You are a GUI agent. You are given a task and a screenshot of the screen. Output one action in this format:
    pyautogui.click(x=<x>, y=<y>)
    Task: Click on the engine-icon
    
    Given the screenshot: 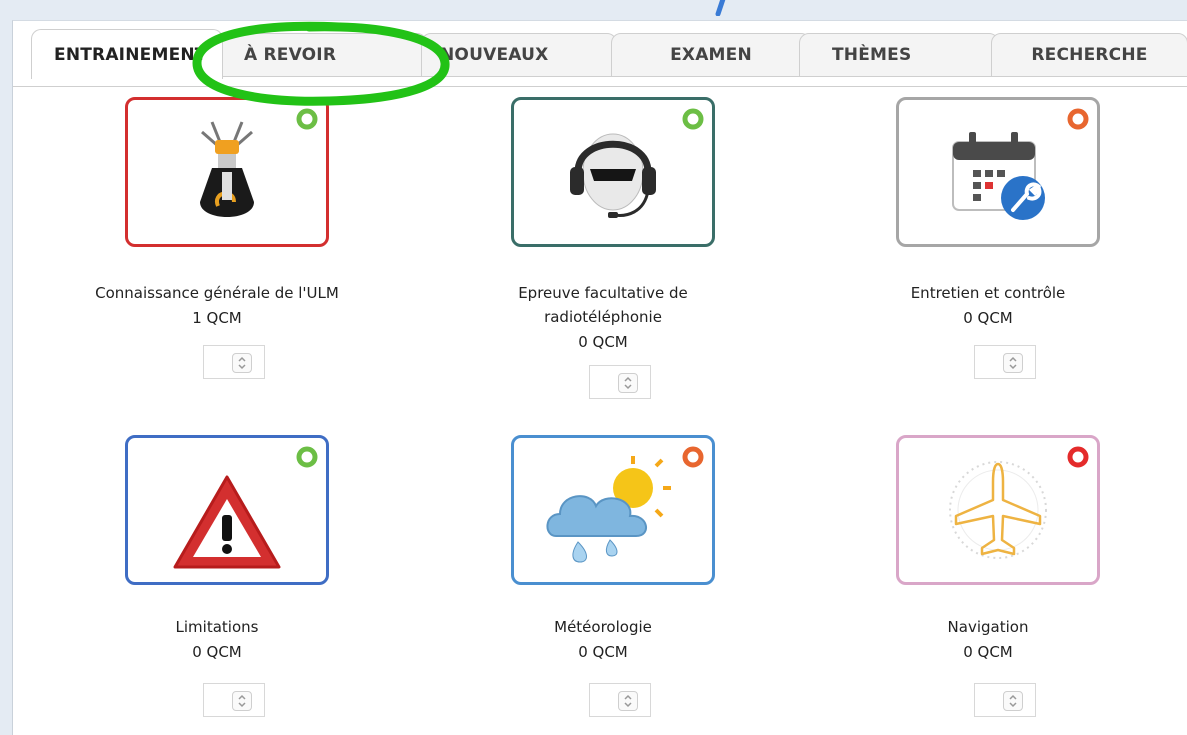 What is the action you would take?
    pyautogui.click(x=227, y=169)
    